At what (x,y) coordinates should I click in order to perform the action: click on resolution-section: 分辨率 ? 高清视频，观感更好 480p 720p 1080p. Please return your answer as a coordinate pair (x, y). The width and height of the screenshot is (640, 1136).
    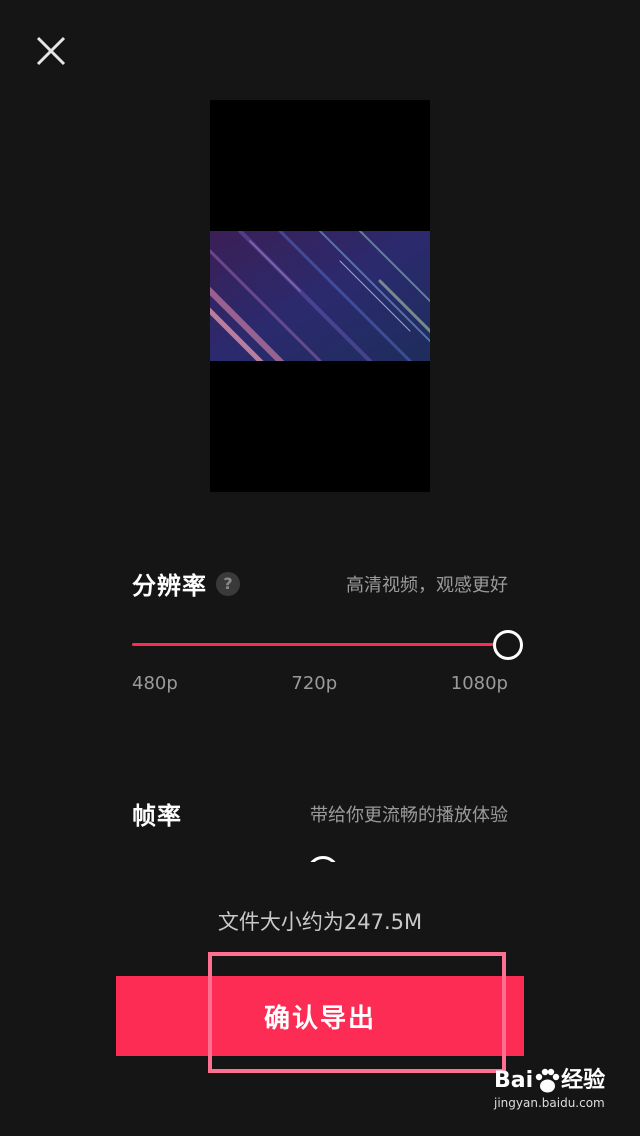
    Looking at the image, I should click on (327, 630).